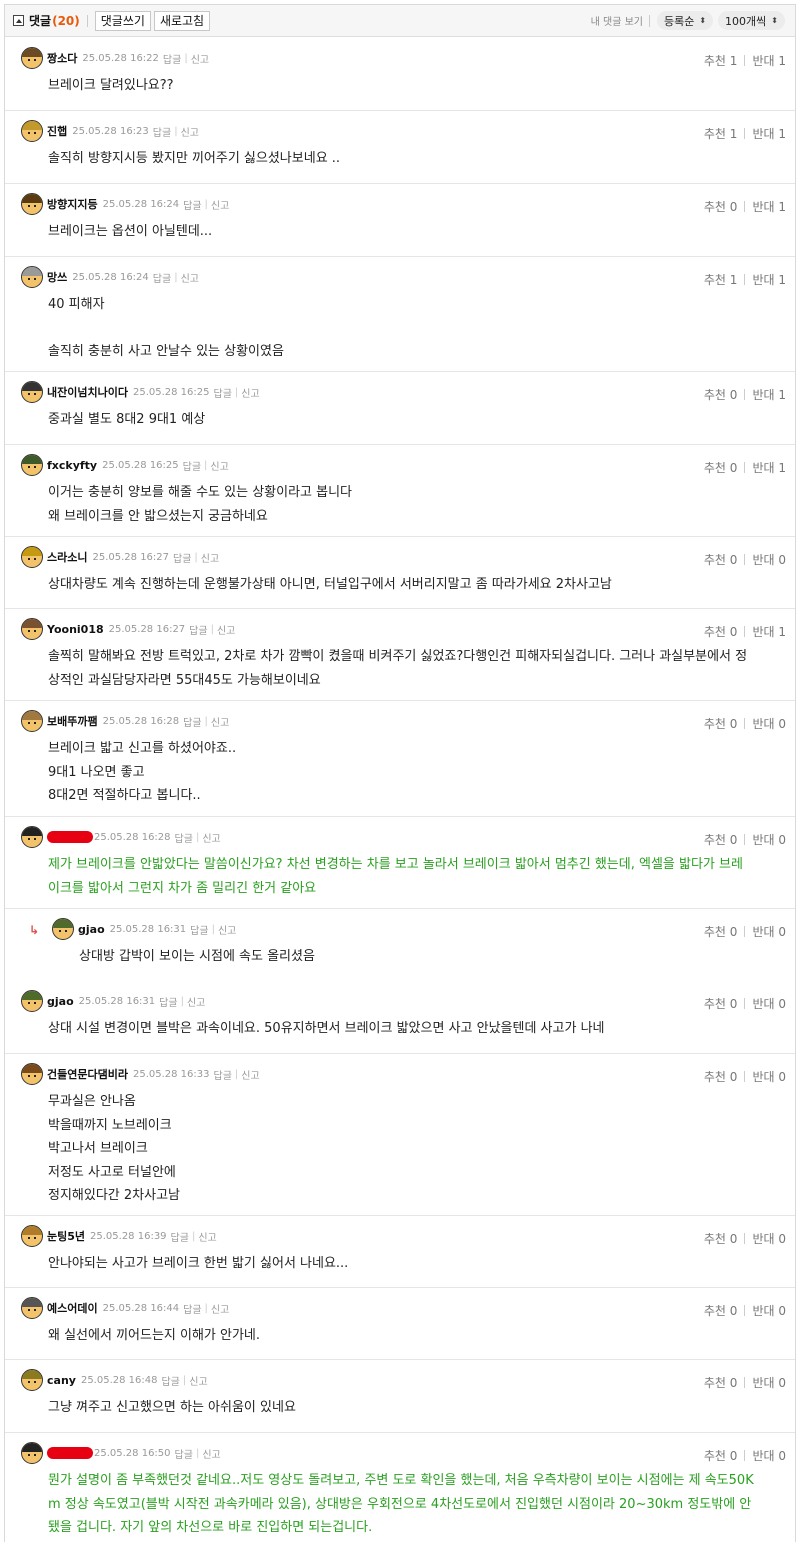 The image size is (800, 1542). What do you see at coordinates (75, 629) in the screenshot?
I see `comment-author: Yooni018` at bounding box center [75, 629].